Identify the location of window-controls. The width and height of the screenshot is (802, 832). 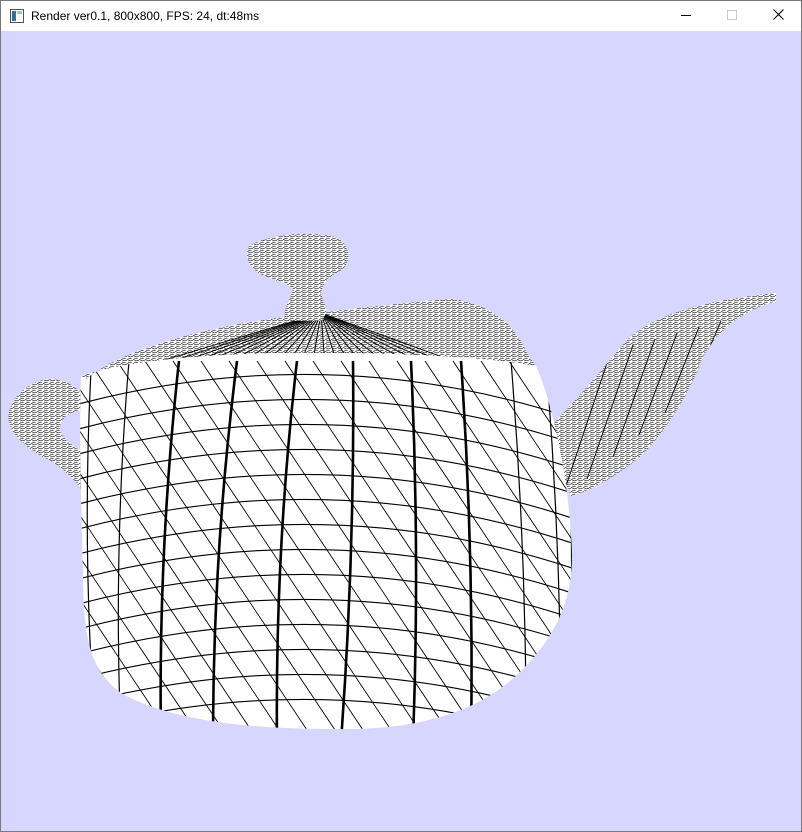
(732, 16).